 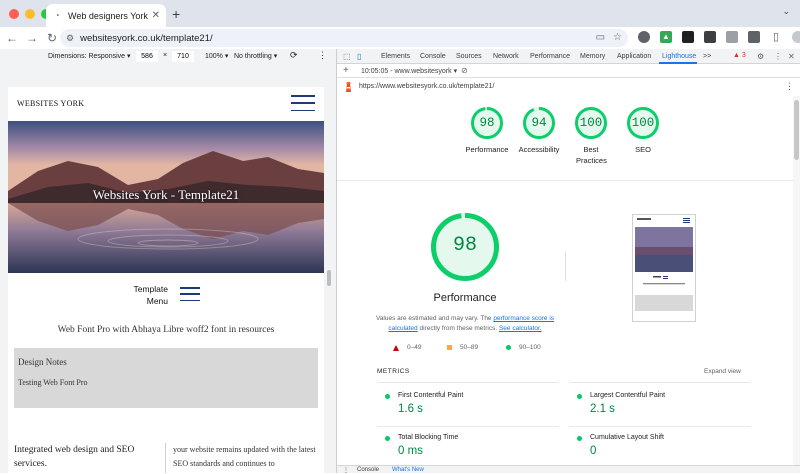 What do you see at coordinates (368, 470) in the screenshot?
I see `drawer-tab-console: Console` at bounding box center [368, 470].